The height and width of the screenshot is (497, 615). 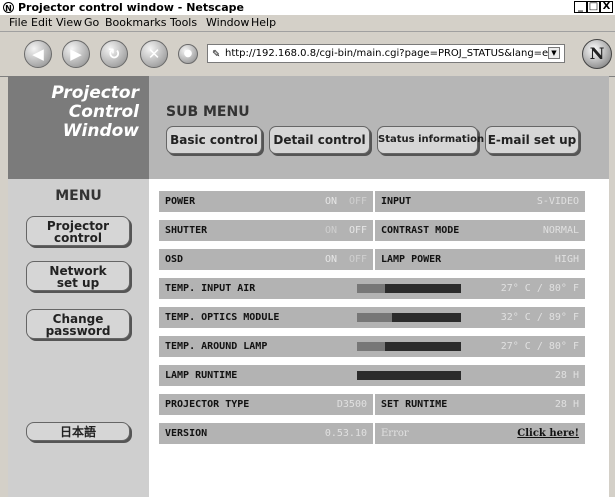 What do you see at coordinates (357, 201) in the screenshot?
I see `power-off: OFF` at bounding box center [357, 201].